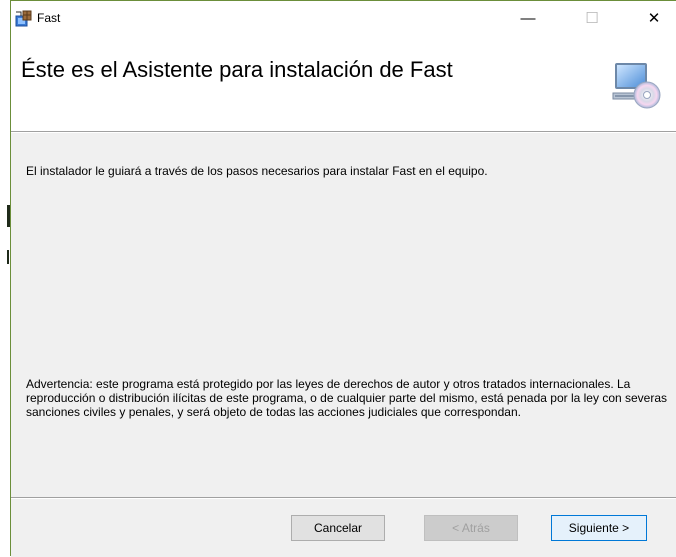 The height and width of the screenshot is (557, 676). Describe the element at coordinates (49, 18) in the screenshot. I see `window-title: Fast` at that location.